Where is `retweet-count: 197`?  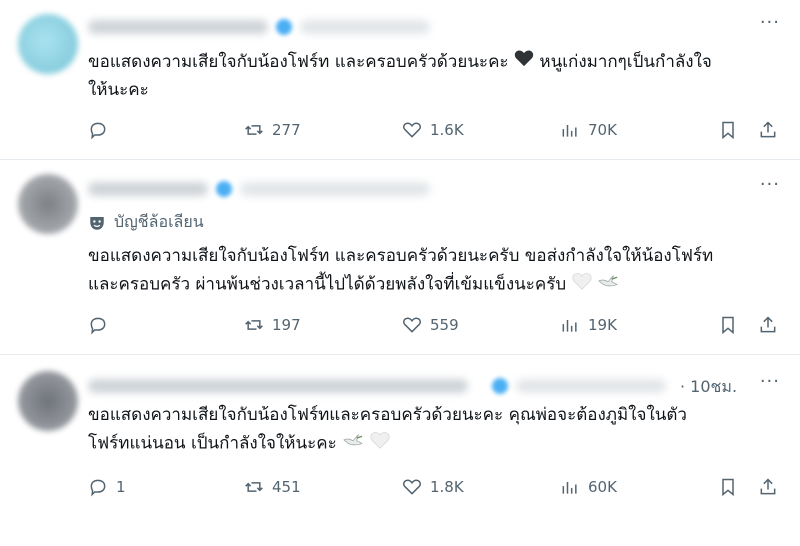
retweet-count: 197 is located at coordinates (286, 325).